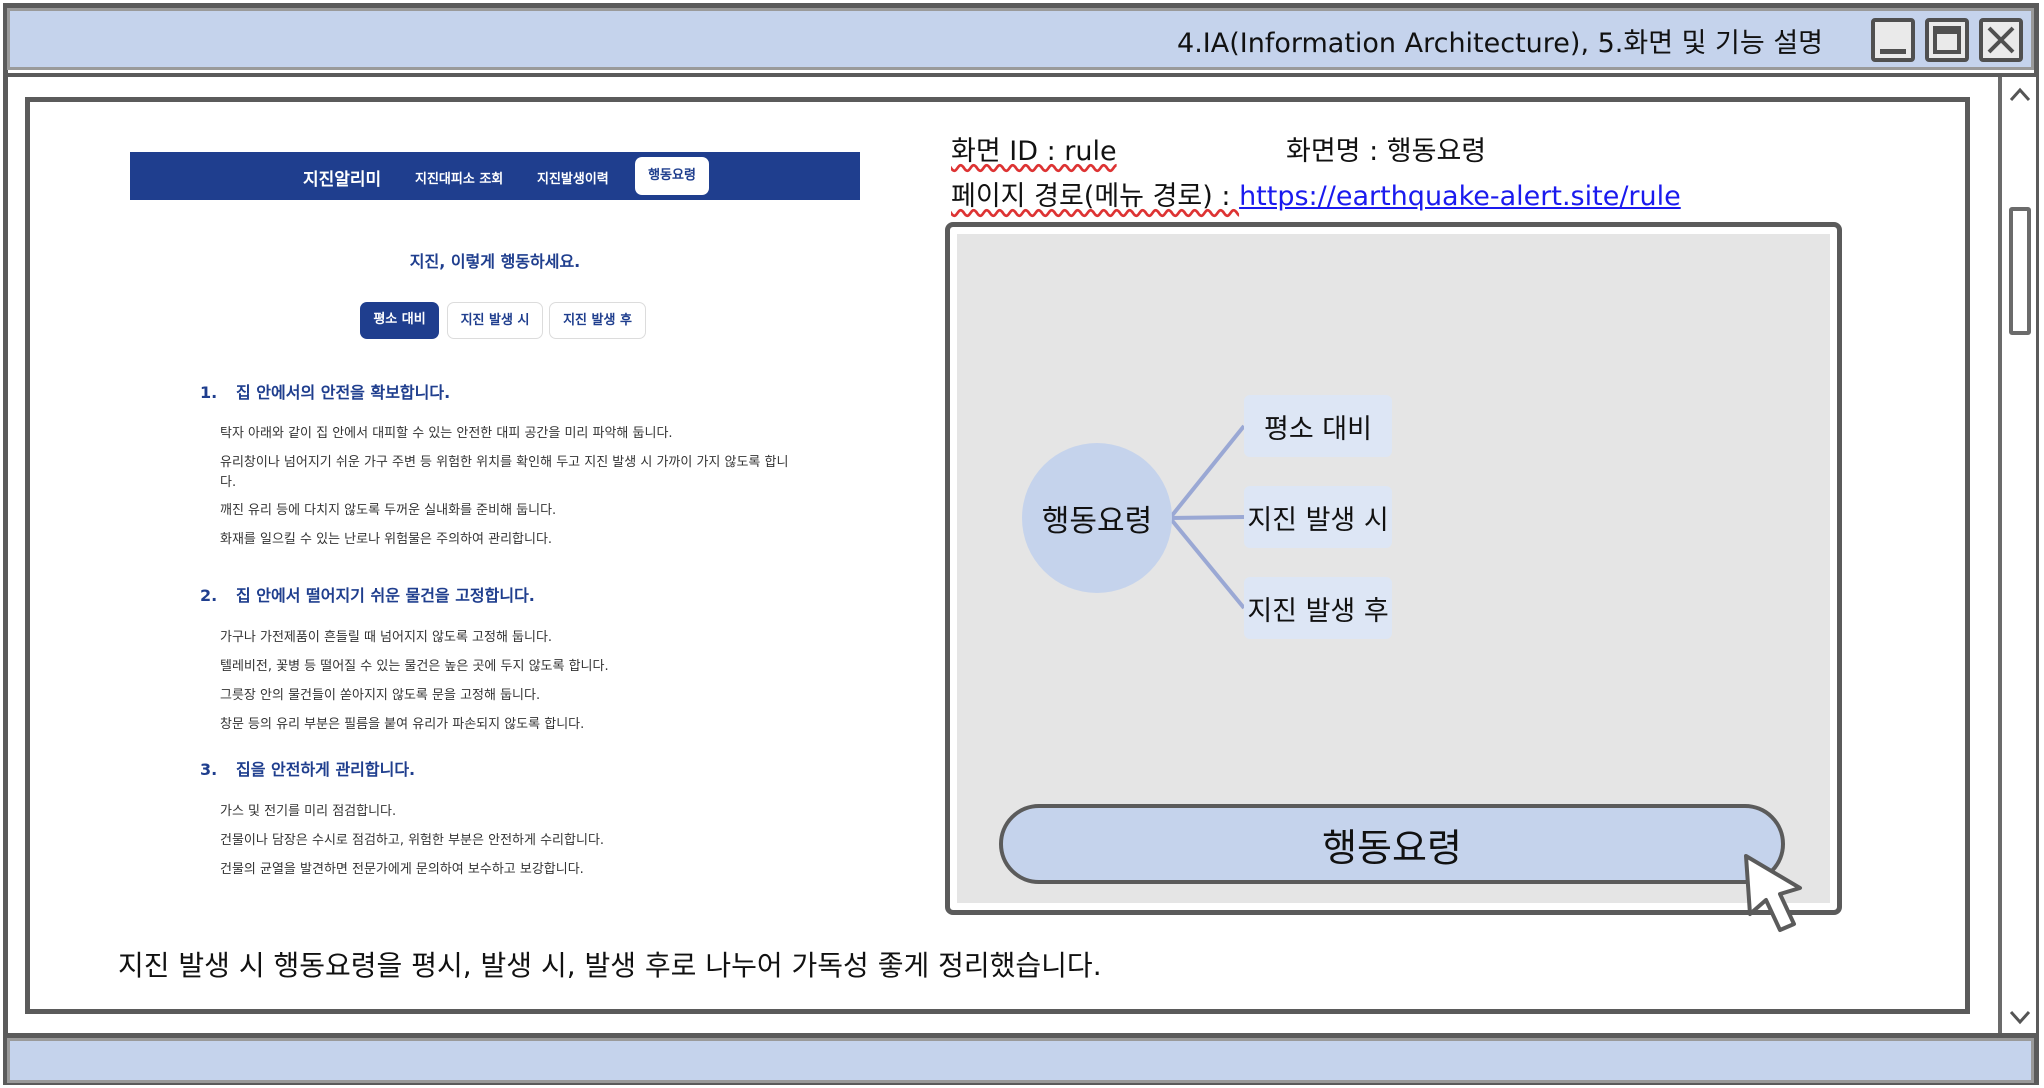 Image resolution: width=2044 pixels, height=1088 pixels. Describe the element at coordinates (386, 637) in the screenshot. I see `section-line: 가구나 가전제품이 흔들릴 때 넘어지지 않도록 고정해 둡니다.` at that location.